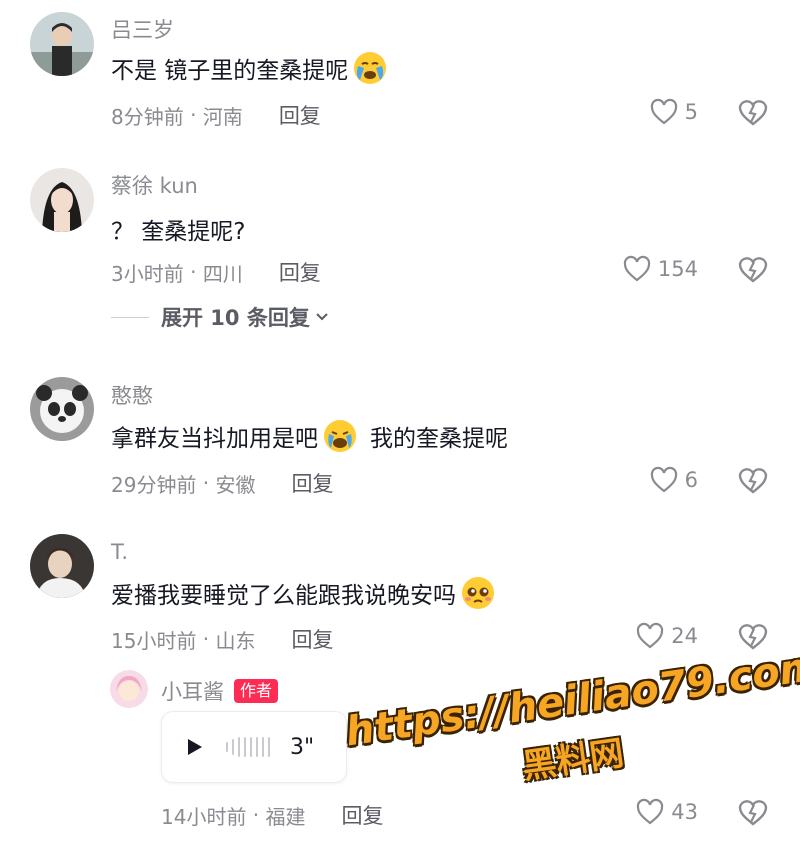 The height and width of the screenshot is (842, 800). Describe the element at coordinates (256, 691) in the screenshot. I see `author-badge: 作者` at that location.